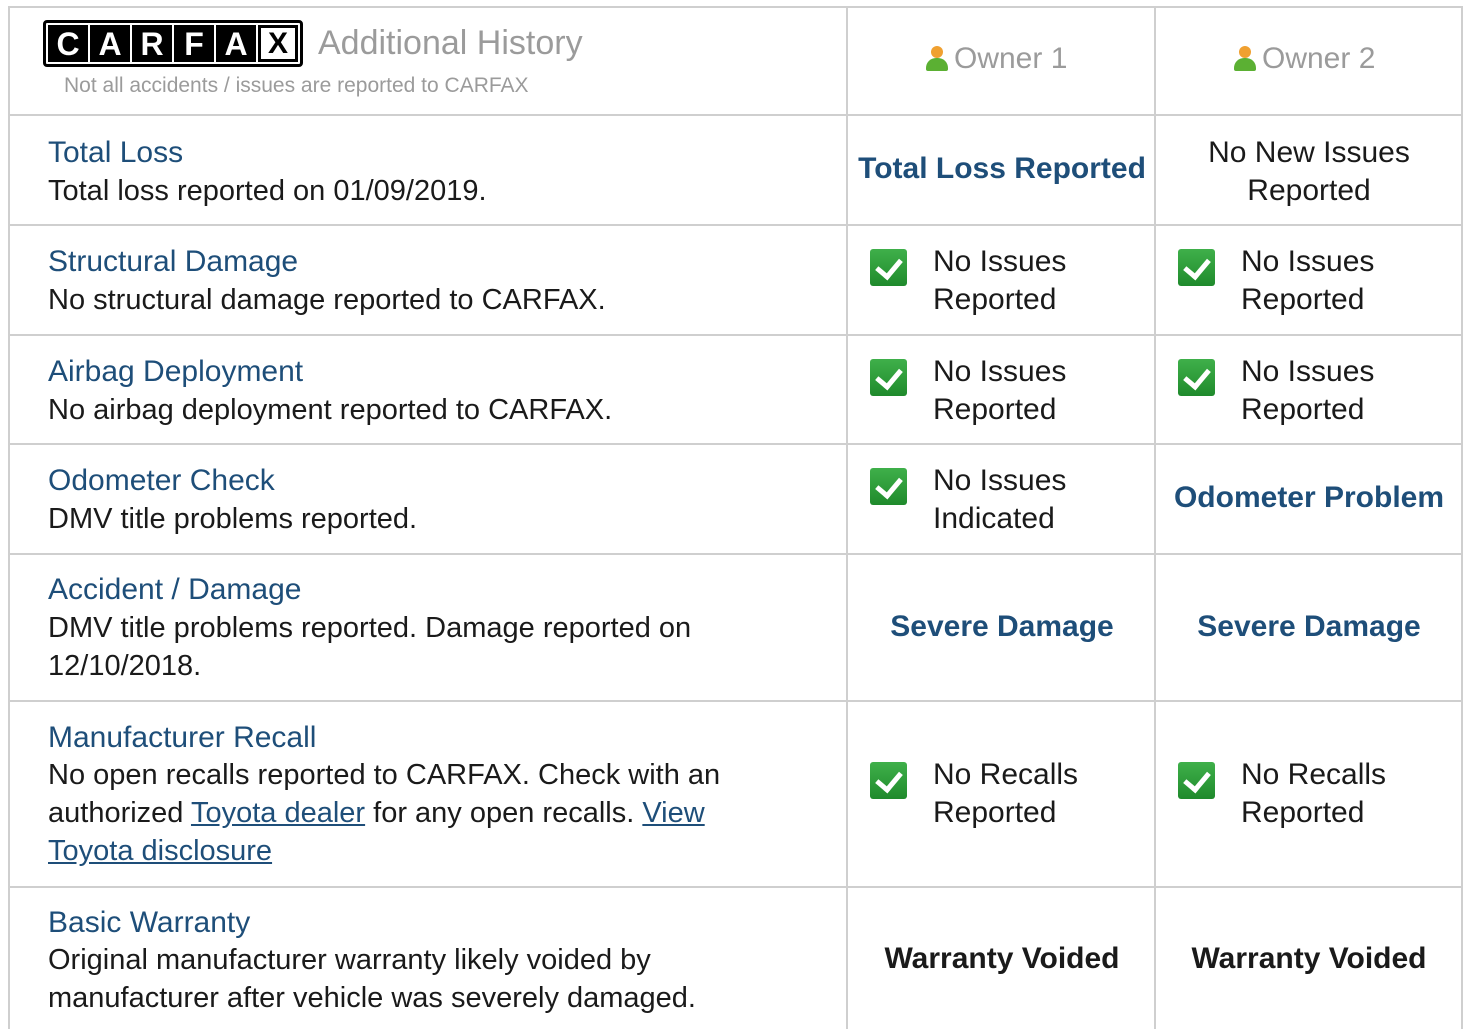 This screenshot has height=1029, width=1463. I want to click on owner-2-header: Owner 2, so click(1304, 59).